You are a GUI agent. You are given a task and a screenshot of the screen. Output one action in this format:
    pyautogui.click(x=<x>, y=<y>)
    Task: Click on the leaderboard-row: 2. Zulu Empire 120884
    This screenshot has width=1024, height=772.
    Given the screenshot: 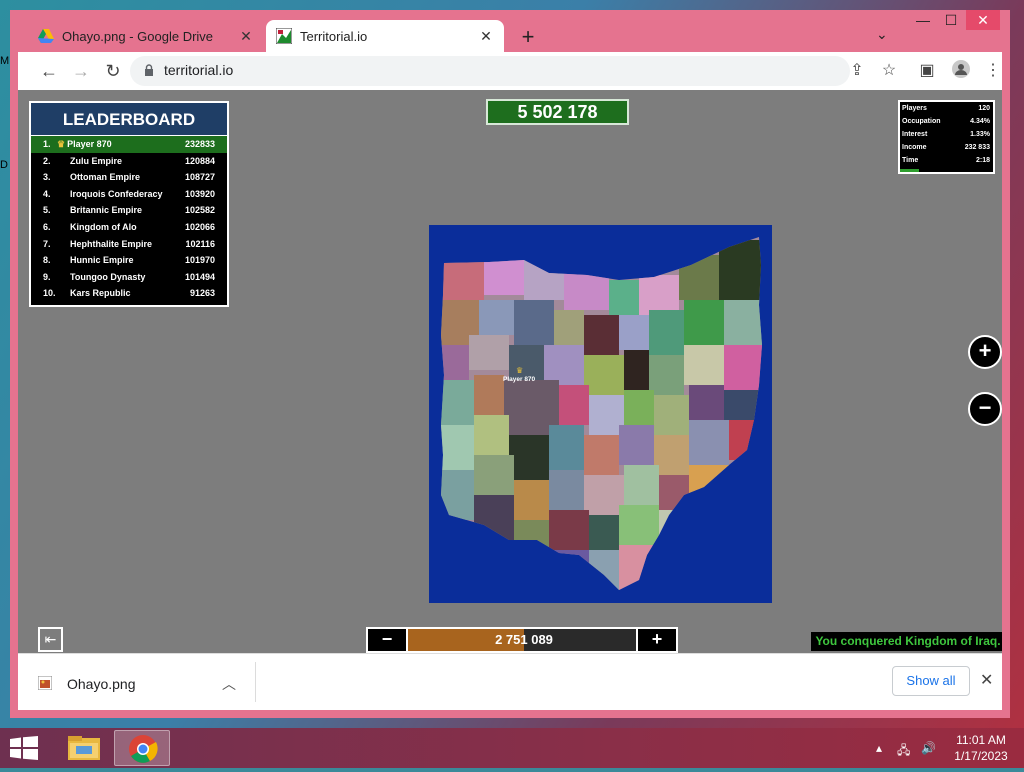 What is the action you would take?
    pyautogui.click(x=129, y=161)
    